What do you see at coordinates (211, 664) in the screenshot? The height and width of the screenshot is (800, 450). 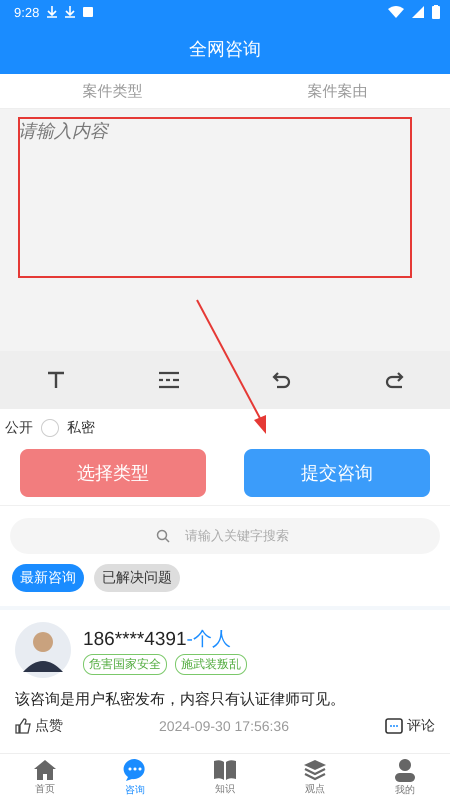 I see `category-tag: 施武装叛乱` at bounding box center [211, 664].